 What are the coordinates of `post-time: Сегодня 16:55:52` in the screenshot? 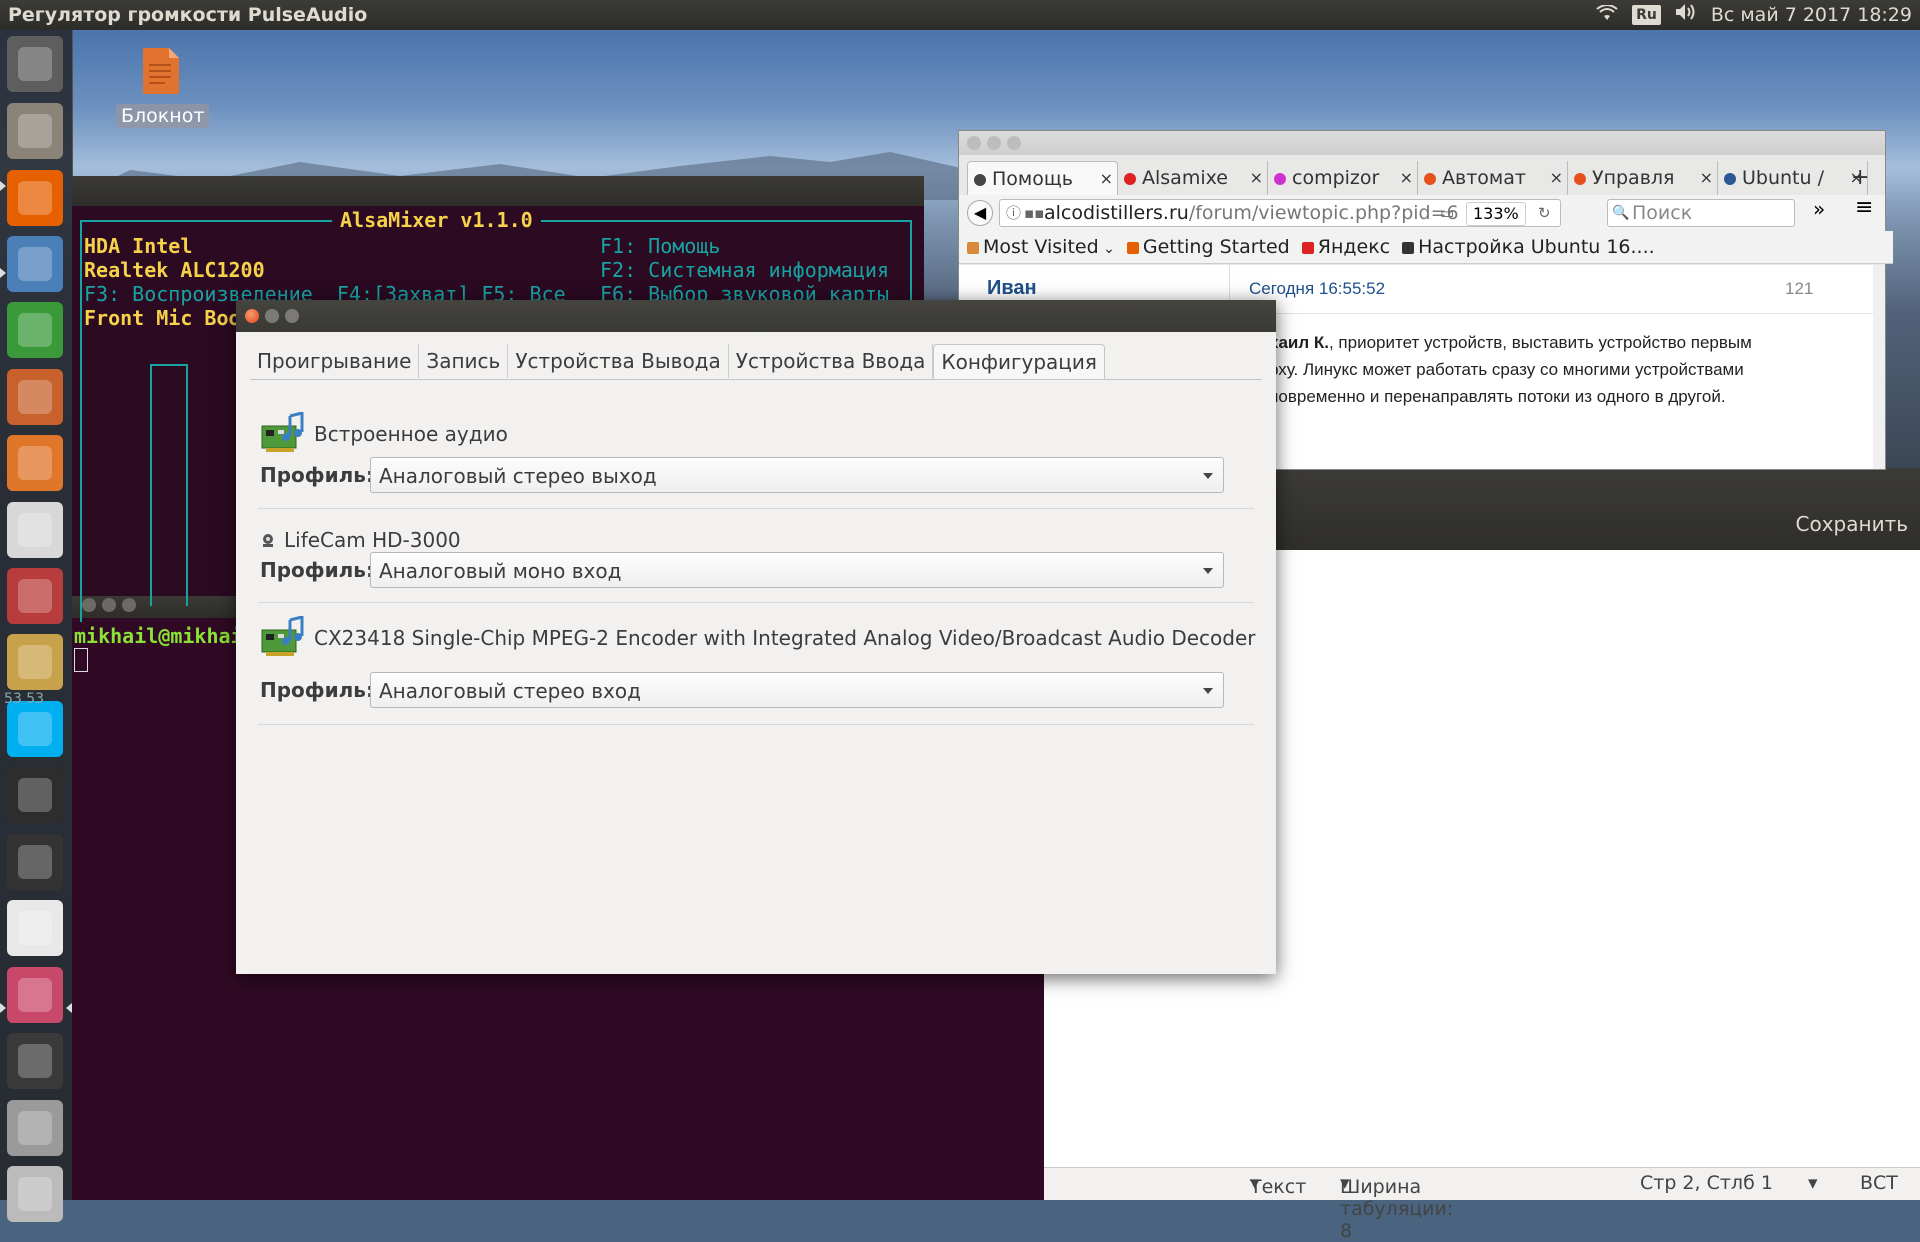 It's located at (1317, 289).